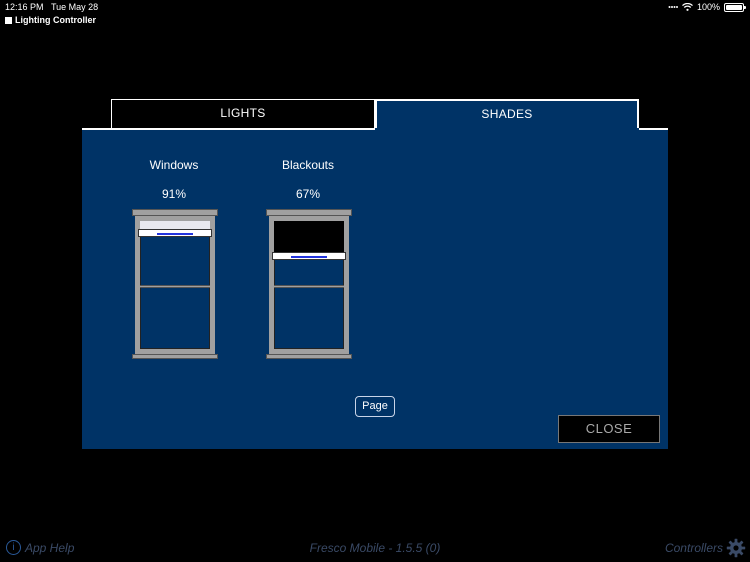  Describe the element at coordinates (174, 194) in the screenshot. I see `shade-percent-windows: 91%` at that location.